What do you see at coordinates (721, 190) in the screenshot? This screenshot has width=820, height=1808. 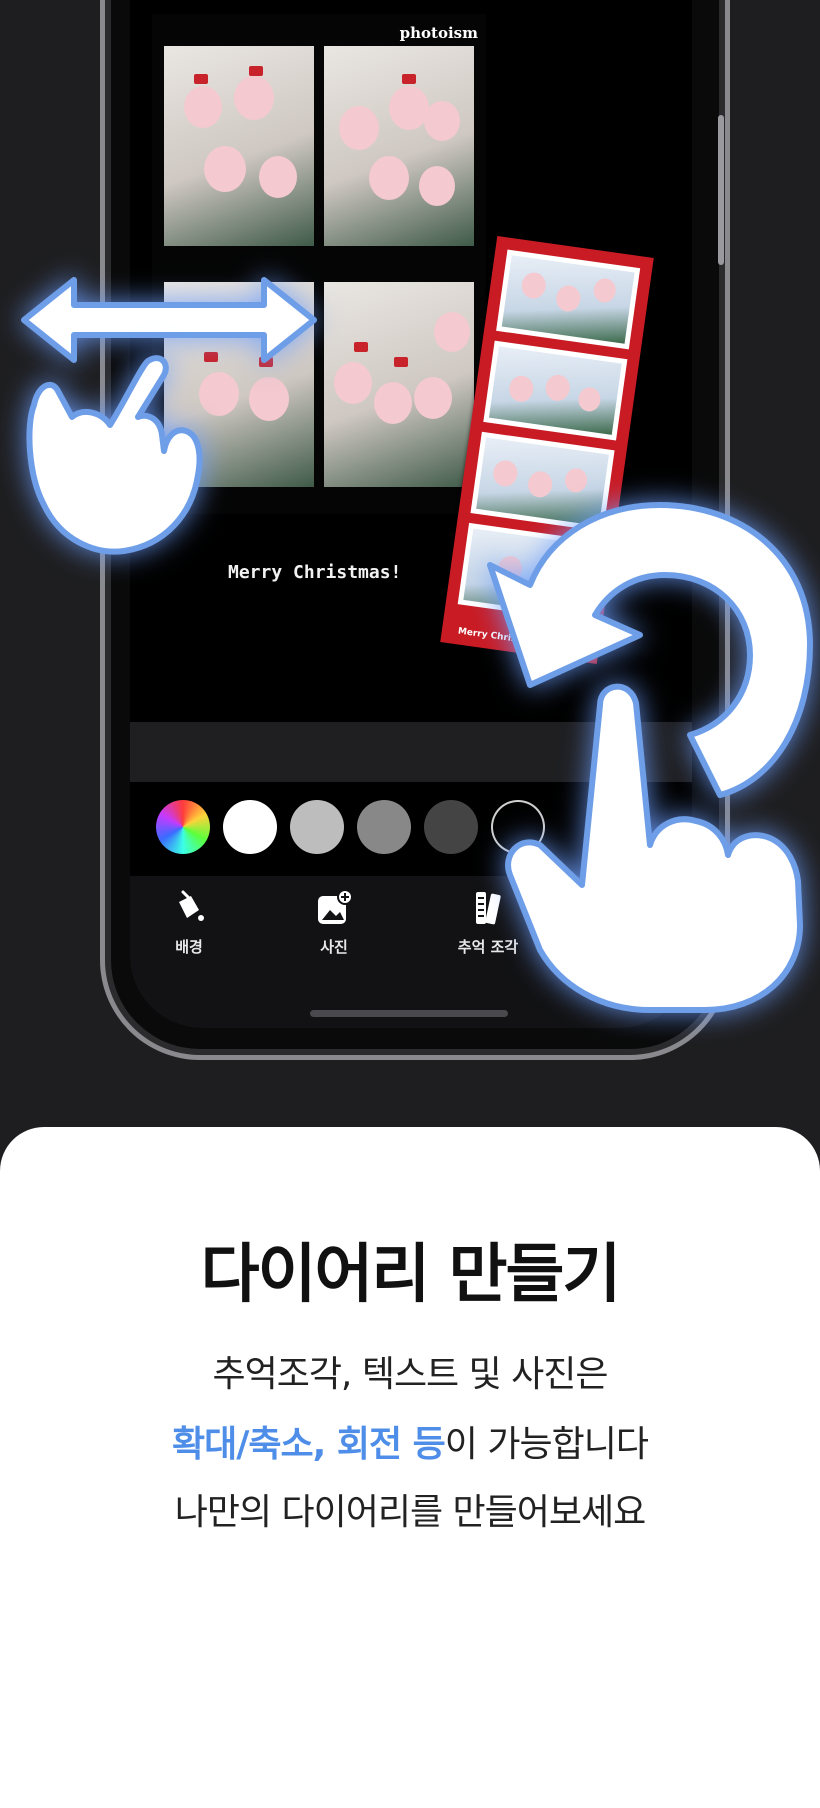 I see `phone-side-button` at bounding box center [721, 190].